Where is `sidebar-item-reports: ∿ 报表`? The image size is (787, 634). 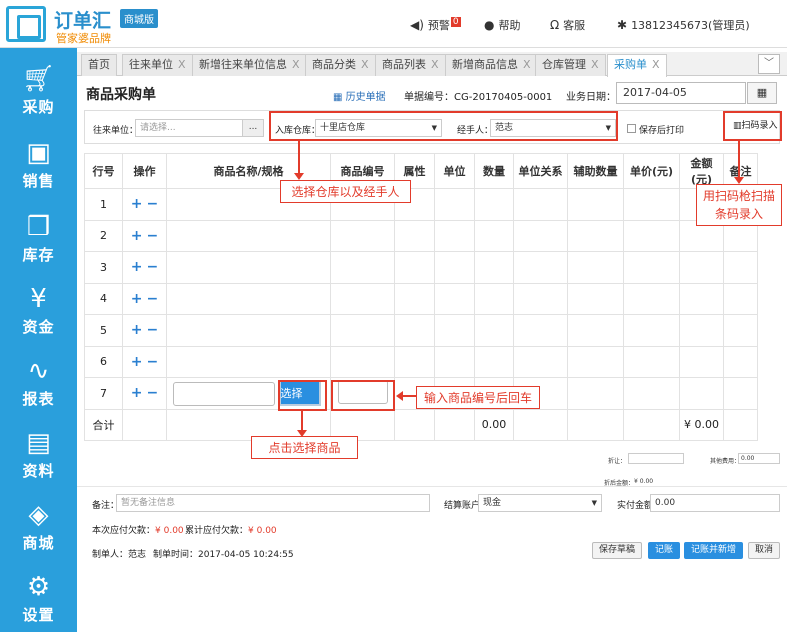 sidebar-item-reports: ∿ 报表 is located at coordinates (38, 383).